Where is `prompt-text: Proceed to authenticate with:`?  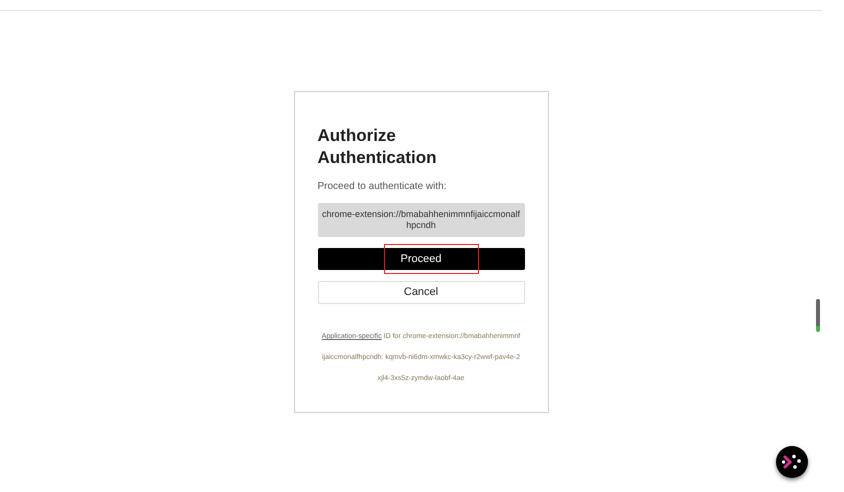
prompt-text: Proceed to authenticate with: is located at coordinates (383, 187).